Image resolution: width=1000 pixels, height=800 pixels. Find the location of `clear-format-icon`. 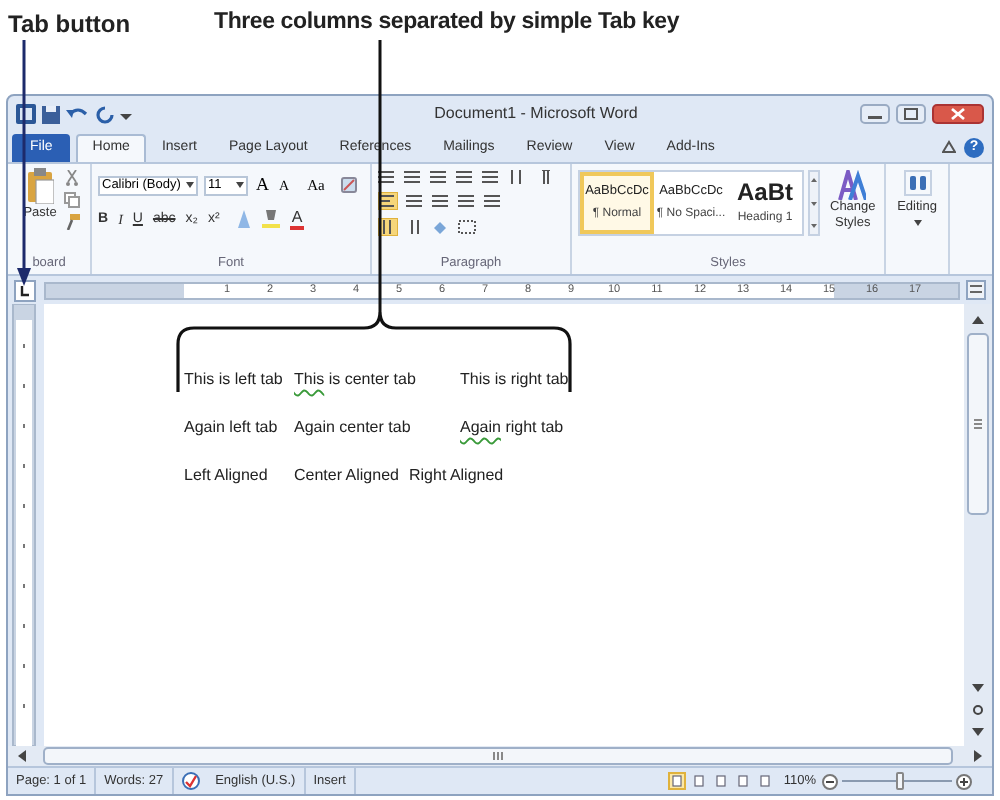

clear-format-icon is located at coordinates (349, 185).